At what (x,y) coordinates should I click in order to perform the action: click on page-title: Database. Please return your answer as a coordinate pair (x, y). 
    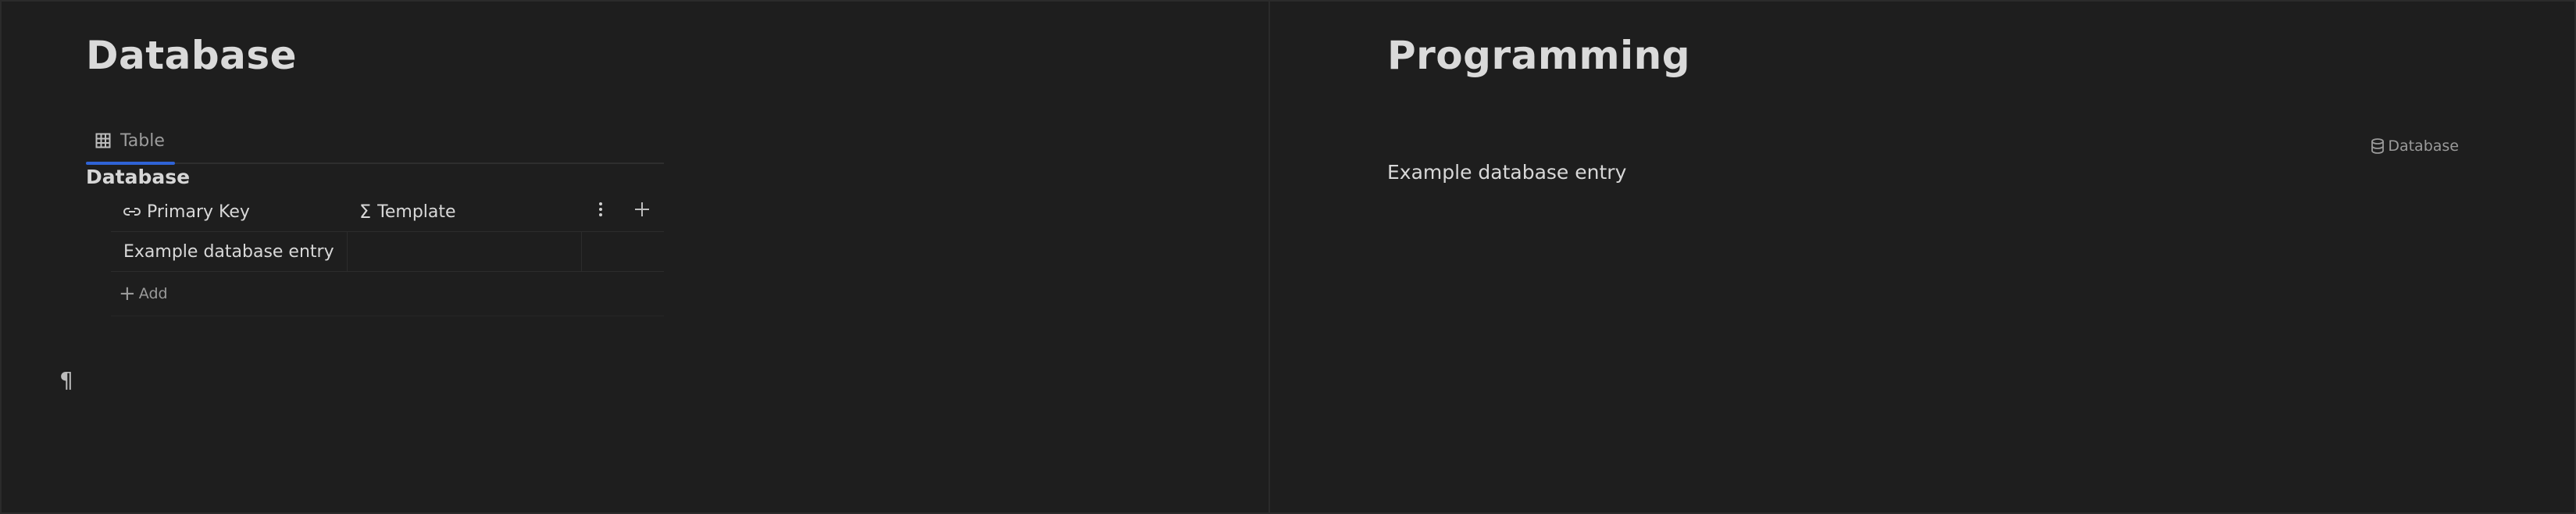
    Looking at the image, I should click on (192, 55).